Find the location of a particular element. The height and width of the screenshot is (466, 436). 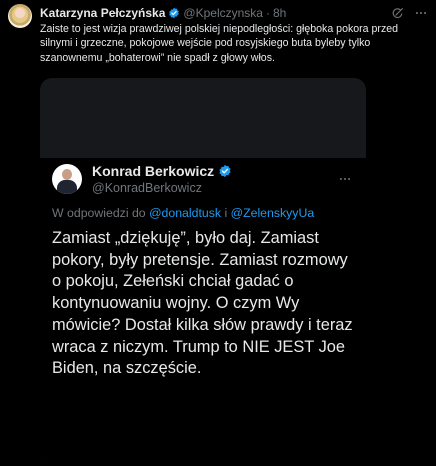

mention-link: @donaldtusk is located at coordinates (185, 213).